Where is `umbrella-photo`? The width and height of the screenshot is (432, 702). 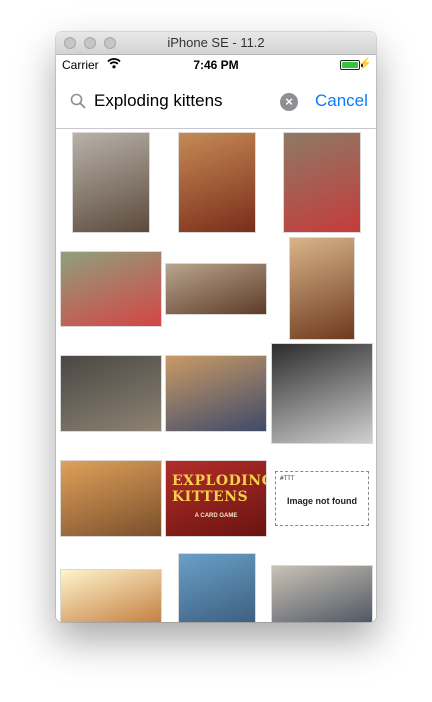
umbrella-photo is located at coordinates (217, 587).